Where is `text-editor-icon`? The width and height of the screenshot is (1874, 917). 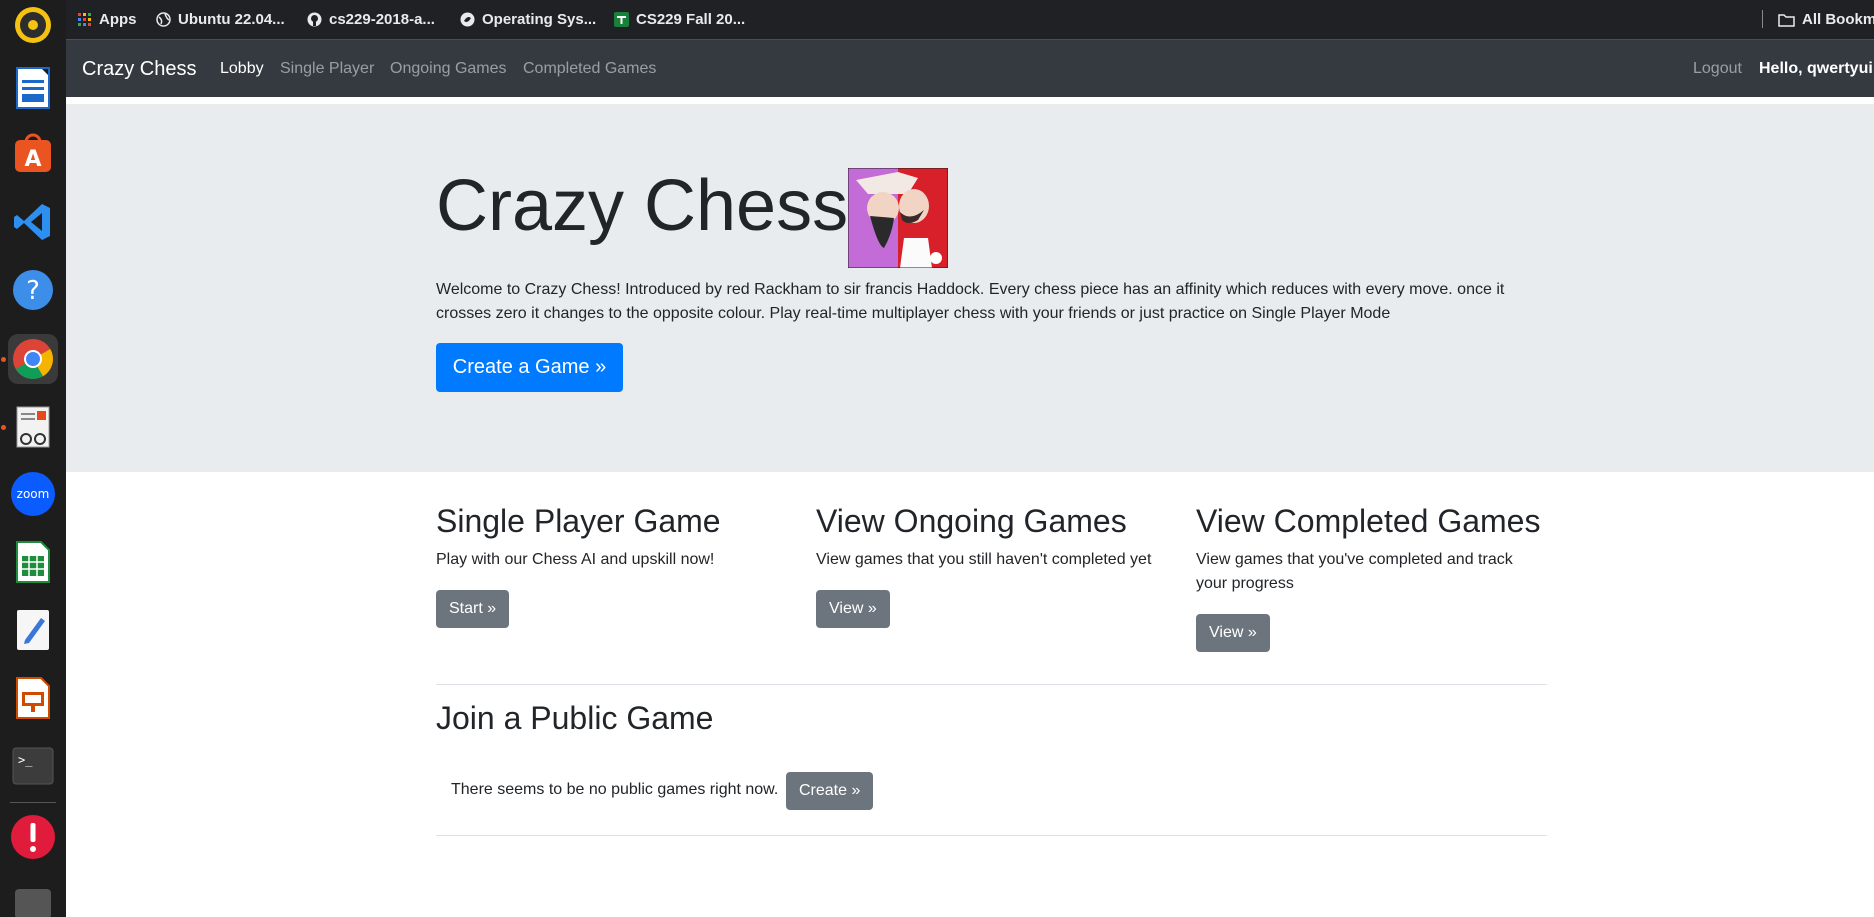 text-editor-icon is located at coordinates (33, 630).